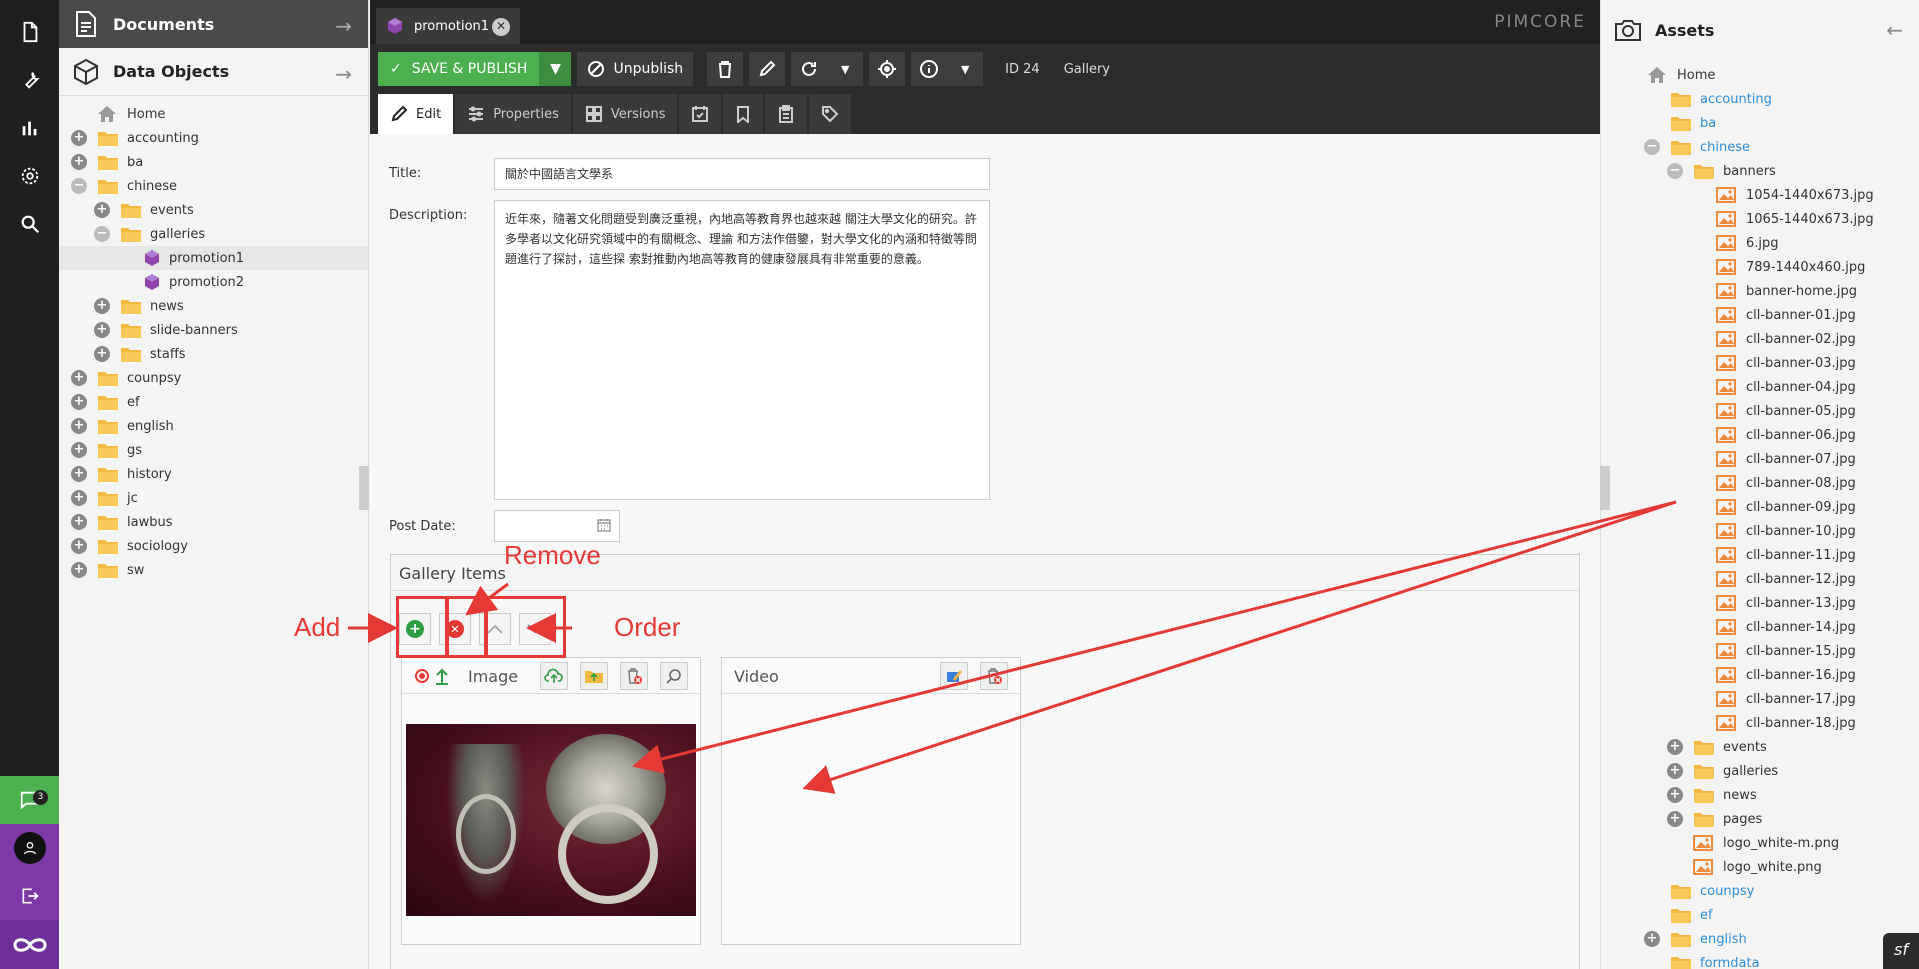 This screenshot has width=1919, height=969. I want to click on tree-item-logo-white-m-png: logo_white-m.png, so click(1760, 843).